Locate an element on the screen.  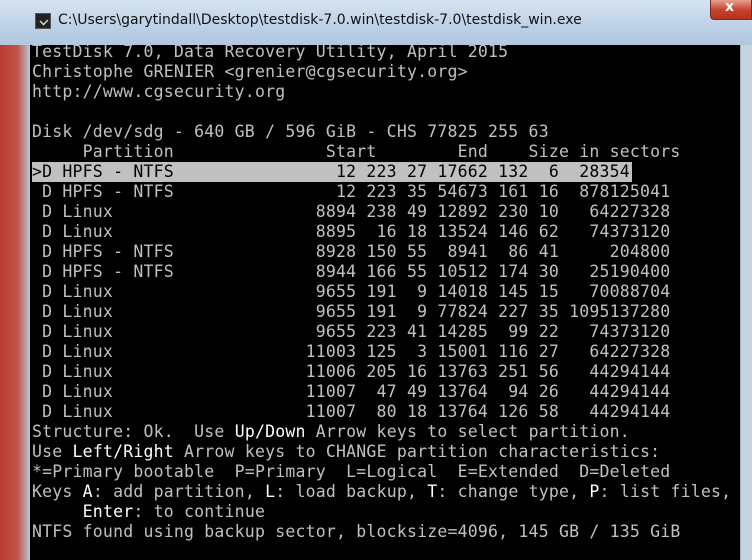
help-text: : to continue is located at coordinates (199, 511).